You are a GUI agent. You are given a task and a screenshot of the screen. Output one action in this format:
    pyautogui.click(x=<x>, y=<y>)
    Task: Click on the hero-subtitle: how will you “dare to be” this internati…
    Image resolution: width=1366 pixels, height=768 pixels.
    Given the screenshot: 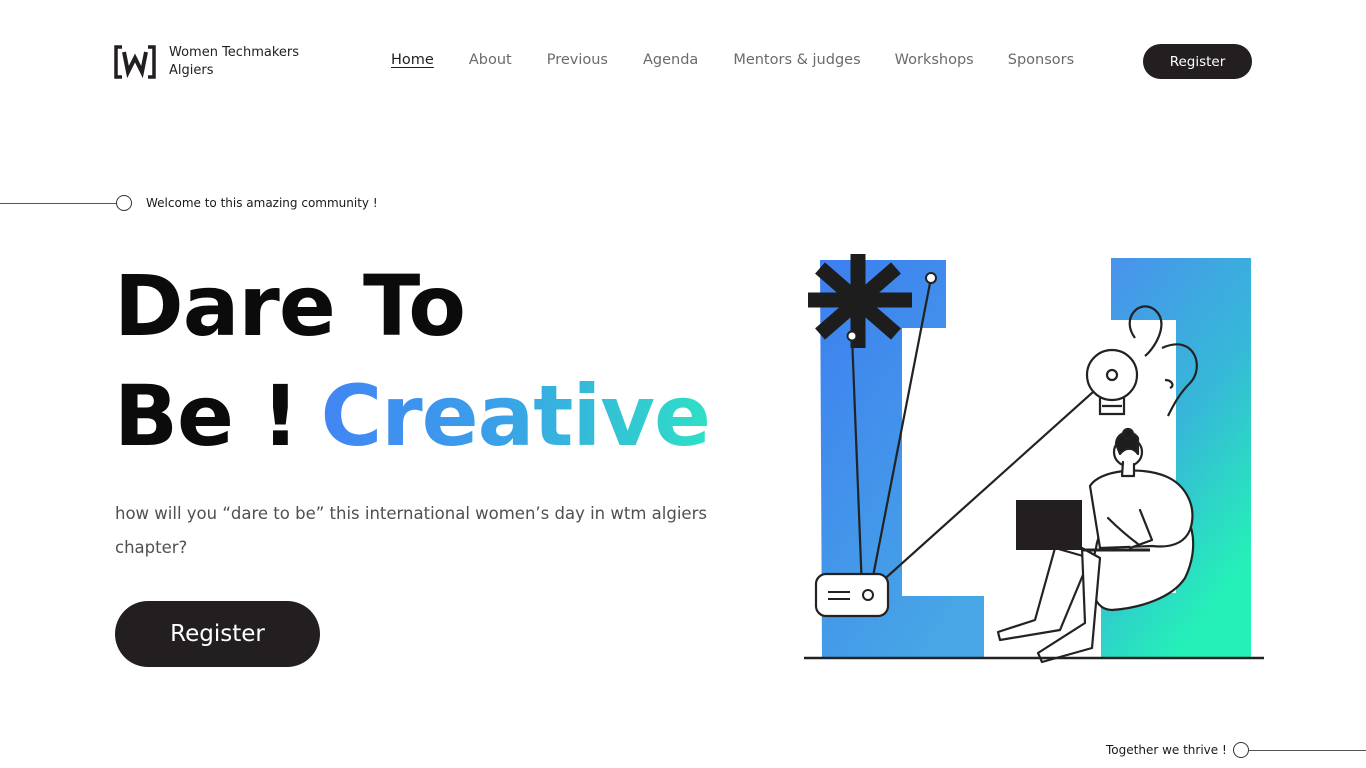 What is the action you would take?
    pyautogui.click(x=411, y=530)
    